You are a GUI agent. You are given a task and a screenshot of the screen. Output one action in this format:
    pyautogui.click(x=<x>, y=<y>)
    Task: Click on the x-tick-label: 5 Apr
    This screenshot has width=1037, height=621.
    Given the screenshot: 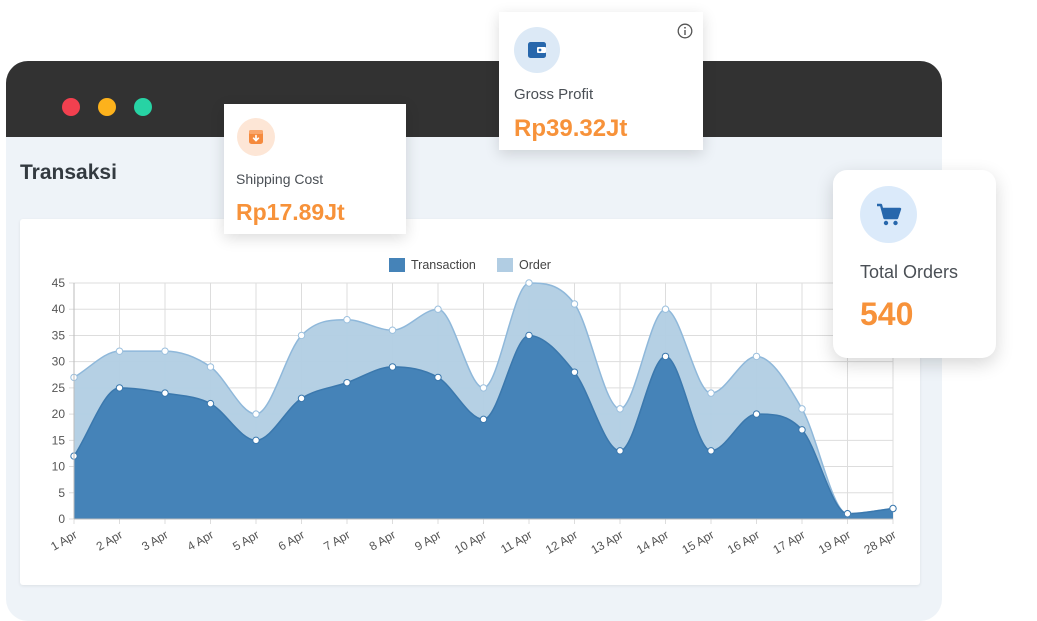 What is the action you would take?
    pyautogui.click(x=245, y=540)
    